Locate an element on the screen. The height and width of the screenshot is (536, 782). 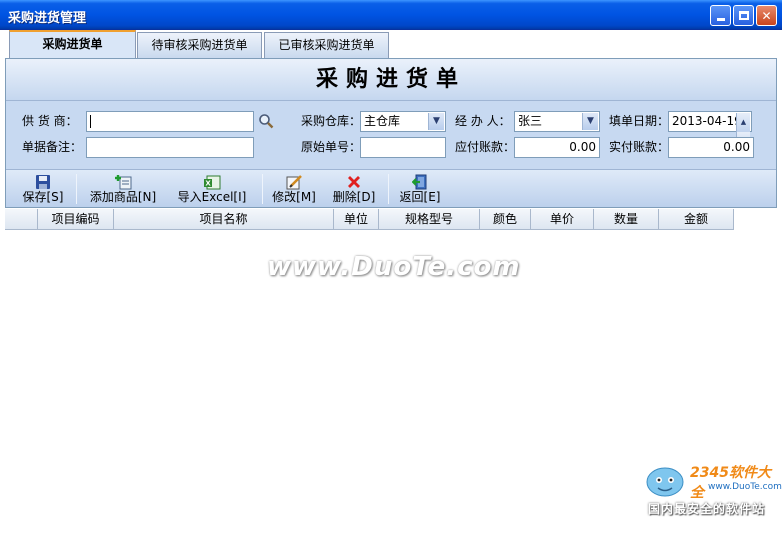
form-heading: 采购进货单 is located at coordinates (391, 80).